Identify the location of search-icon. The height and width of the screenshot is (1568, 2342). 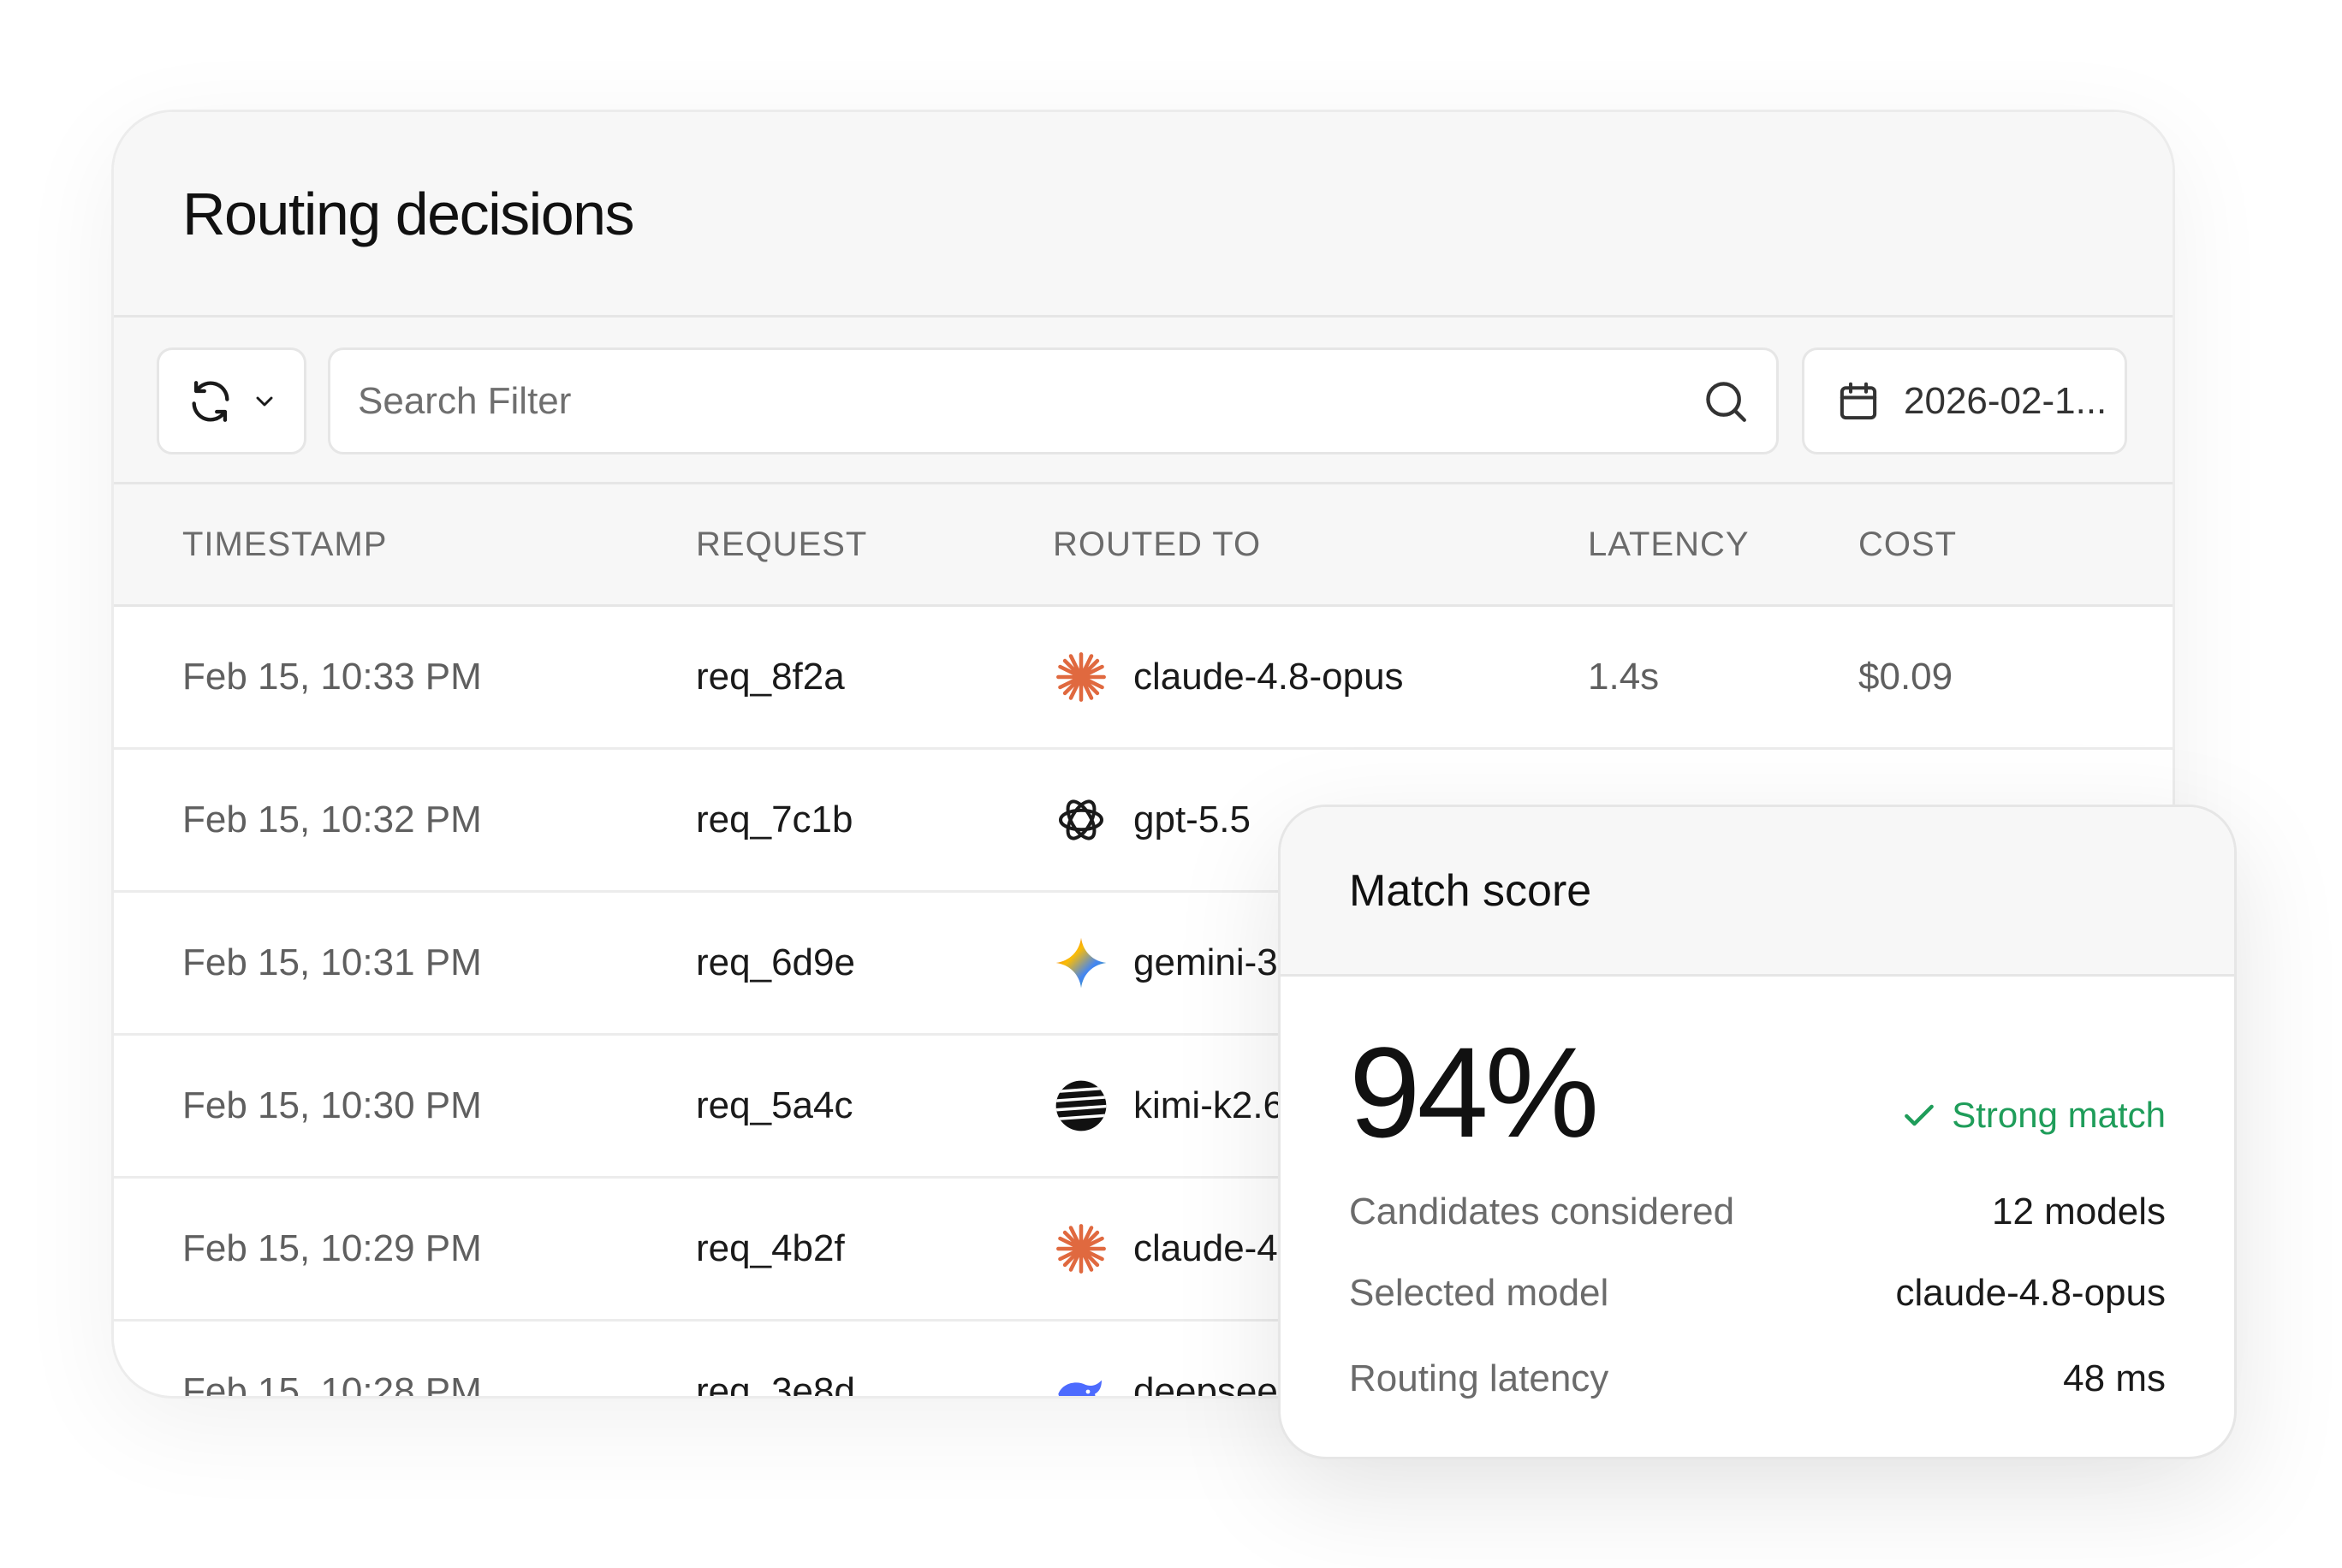
(1726, 401).